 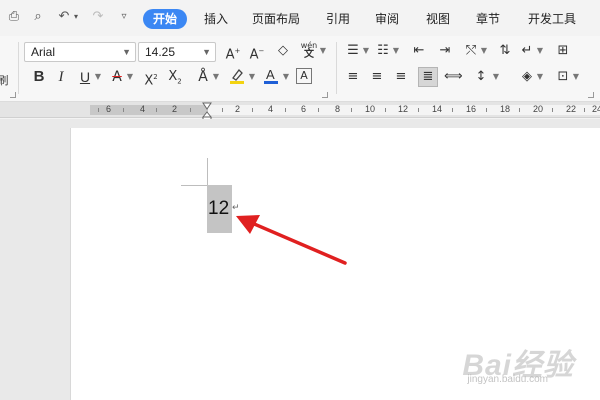 What do you see at coordinates (6, 81) in the screenshot?
I see `format-painter-label: 刷` at bounding box center [6, 81].